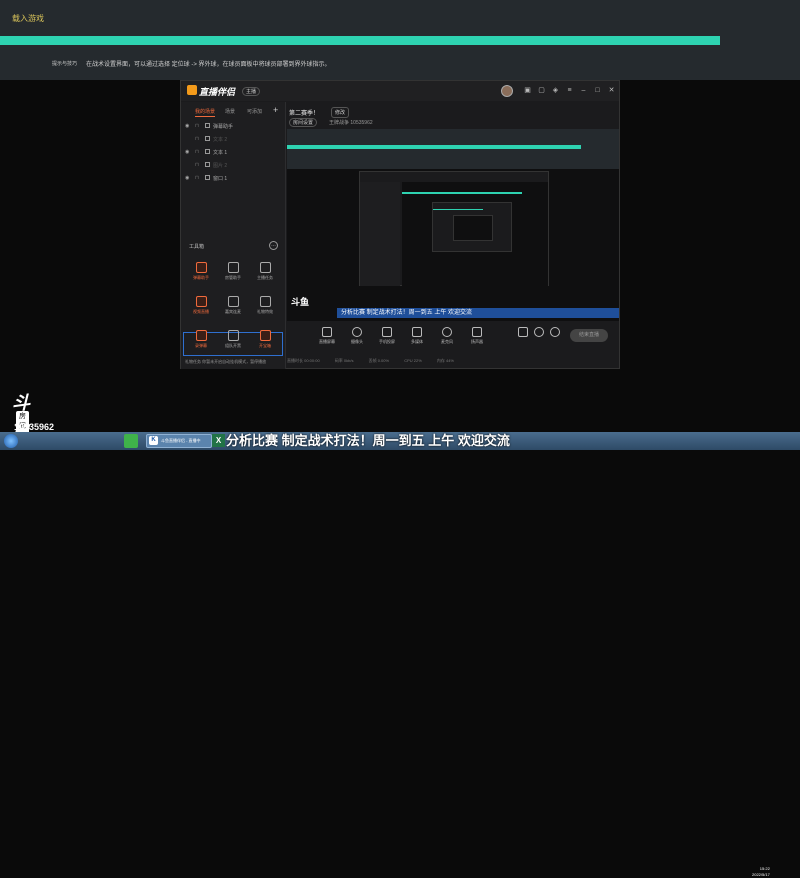 The width and height of the screenshot is (800, 878). What do you see at coordinates (351, 123) in the screenshot?
I see `room-meta: 王牌战争 10535962` at bounding box center [351, 123].